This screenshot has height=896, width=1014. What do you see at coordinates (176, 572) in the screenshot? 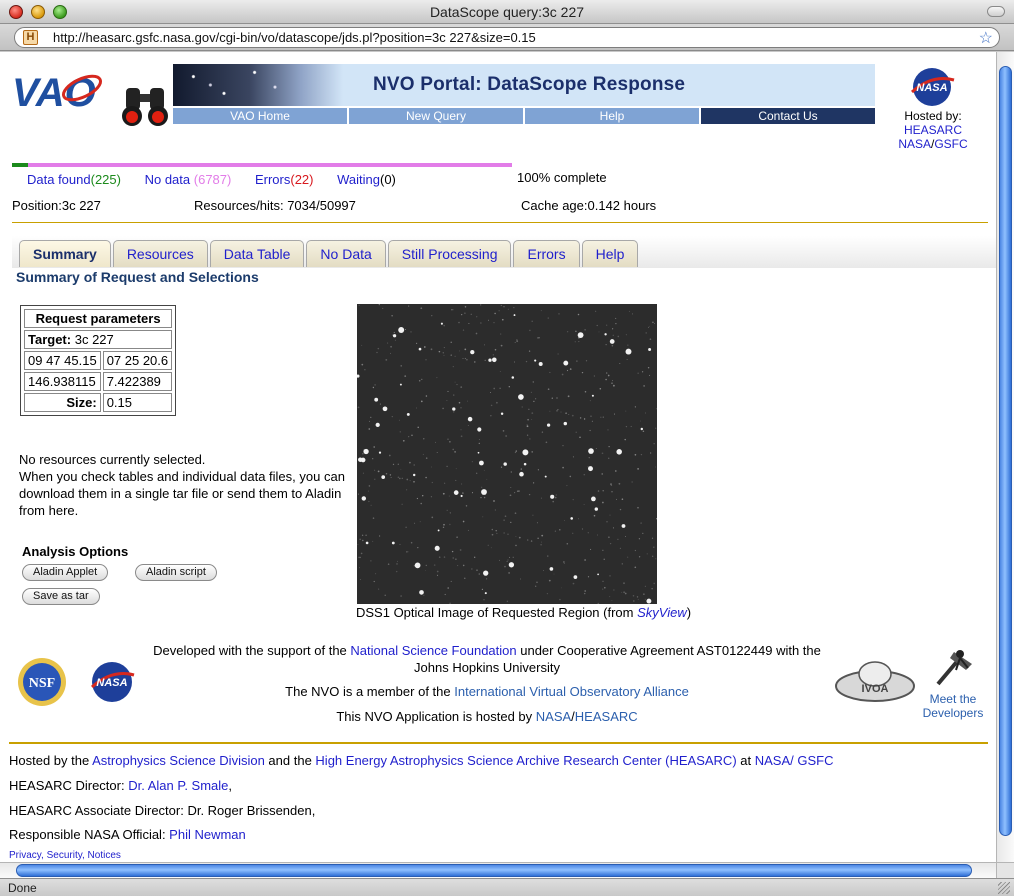
I see `aladin-script-button: Aladin script` at bounding box center [176, 572].